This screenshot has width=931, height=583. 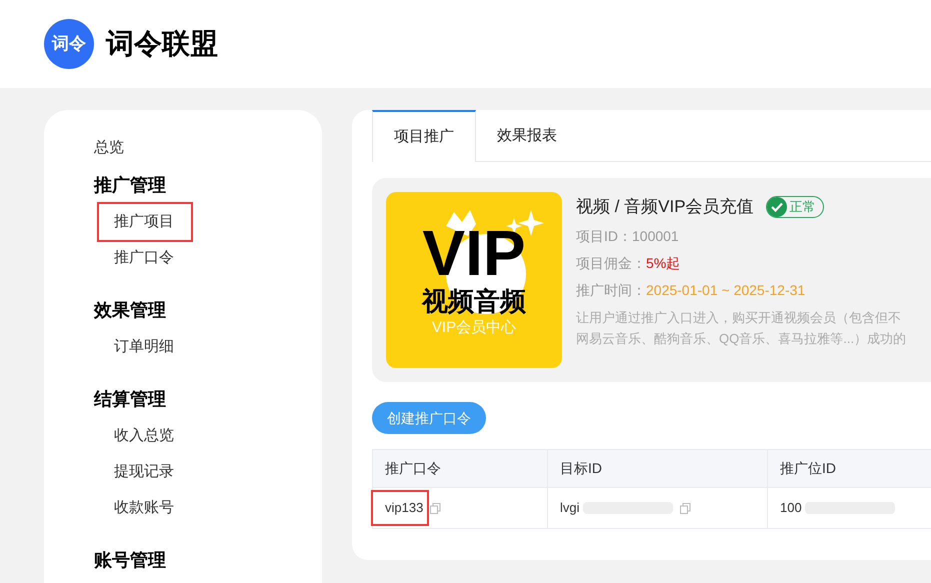 I want to click on description-line: 网易云音乐、酷狗音乐、QQ音乐、喜马拉雅等...）成功的, so click(x=741, y=339).